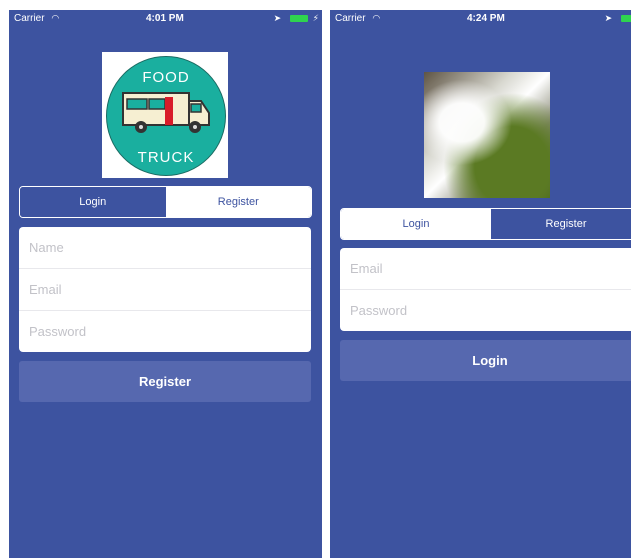  I want to click on waterfall-photo, so click(487, 135).